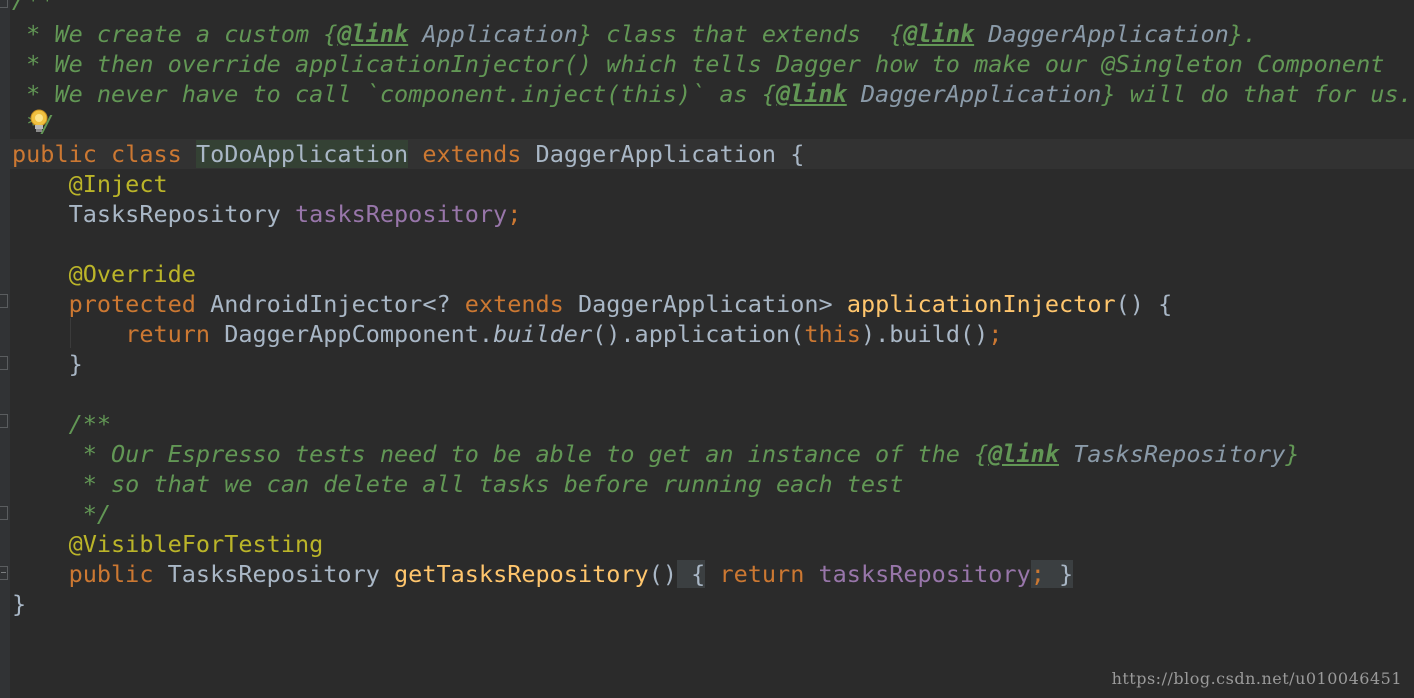 The image size is (1414, 698). I want to click on annotation: @Override, so click(132, 274).